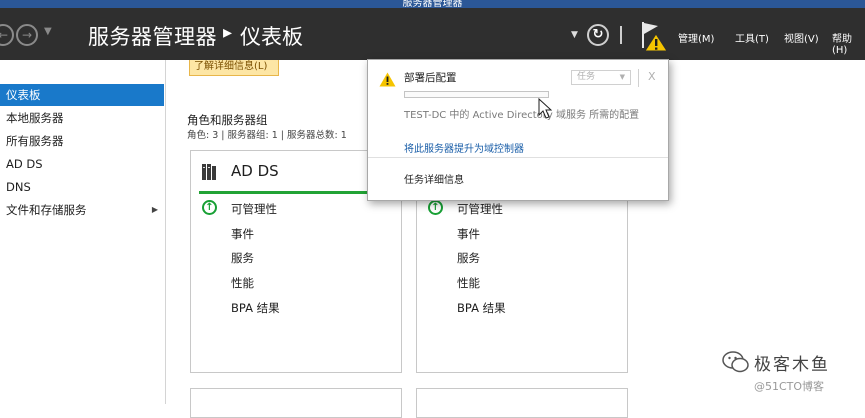  I want to click on forward-icon: →, so click(27, 35).